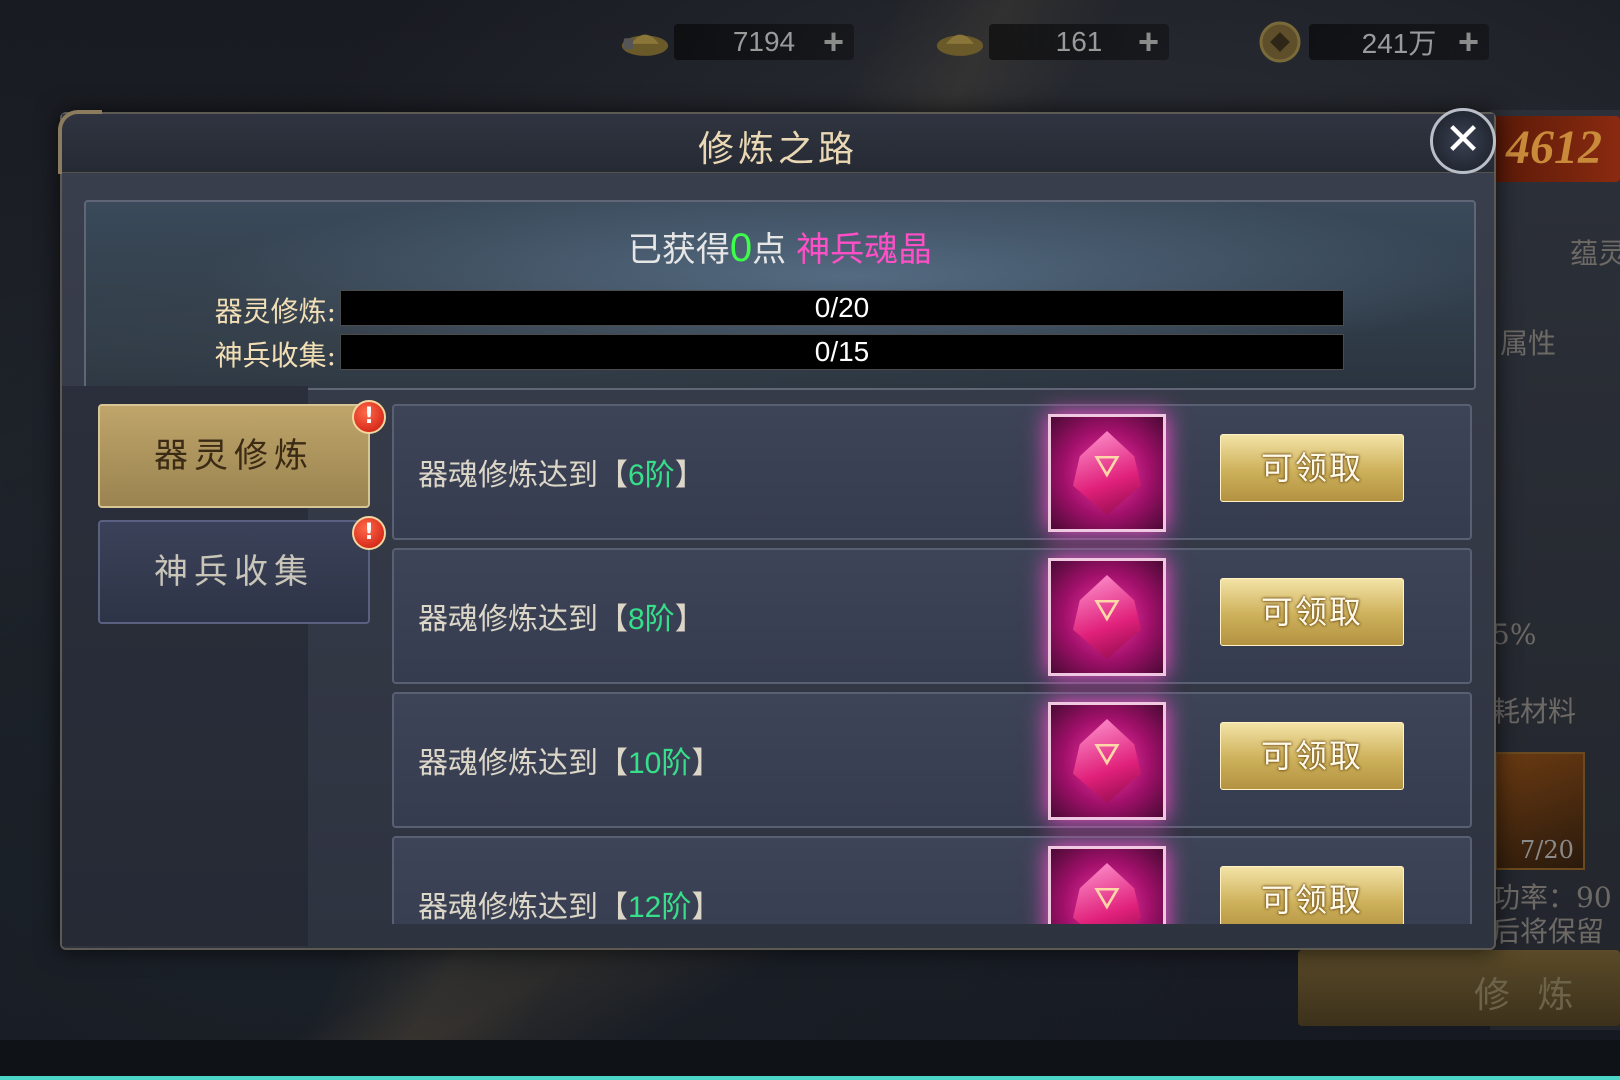 The width and height of the screenshot is (1620, 1080). What do you see at coordinates (741, 248) in the screenshot?
I see `points-value: 0` at bounding box center [741, 248].